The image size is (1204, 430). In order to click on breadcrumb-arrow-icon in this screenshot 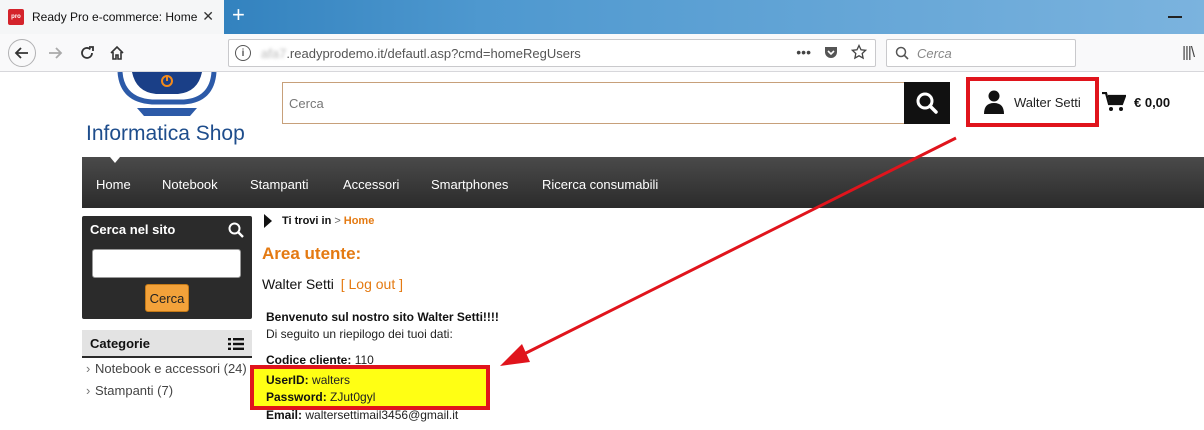, I will do `click(268, 221)`.